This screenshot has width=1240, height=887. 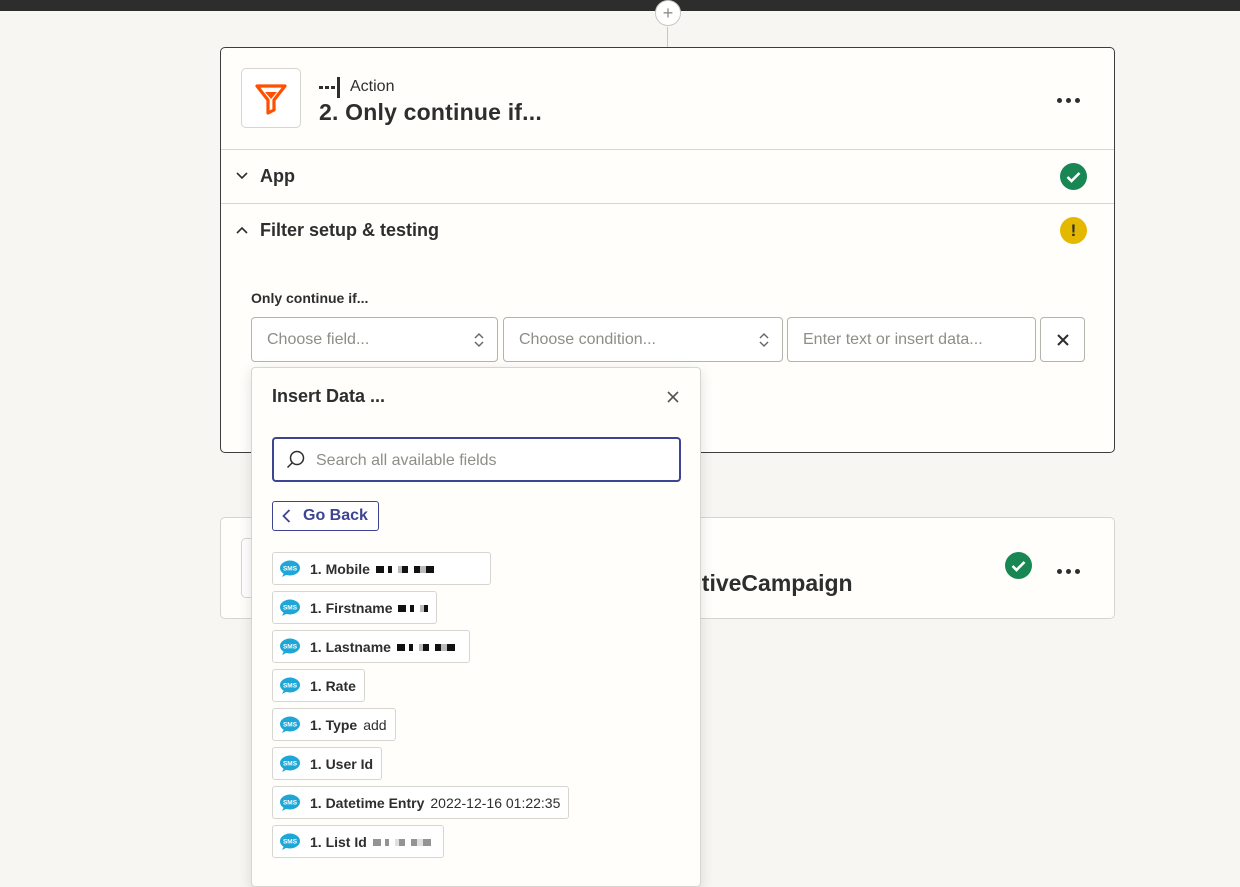 What do you see at coordinates (333, 685) in the screenshot?
I see `field-name: 1. Rate` at bounding box center [333, 685].